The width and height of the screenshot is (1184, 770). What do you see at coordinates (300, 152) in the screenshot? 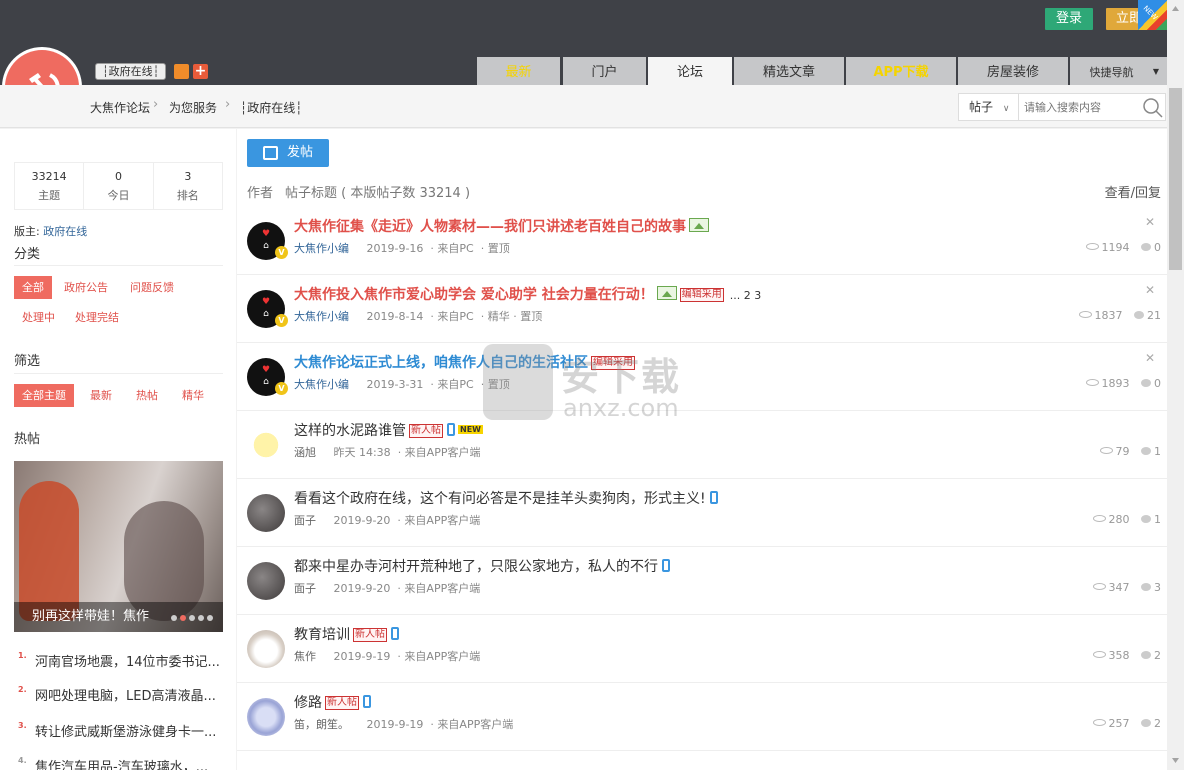
I see `new-post-label: 发帖` at bounding box center [300, 152].